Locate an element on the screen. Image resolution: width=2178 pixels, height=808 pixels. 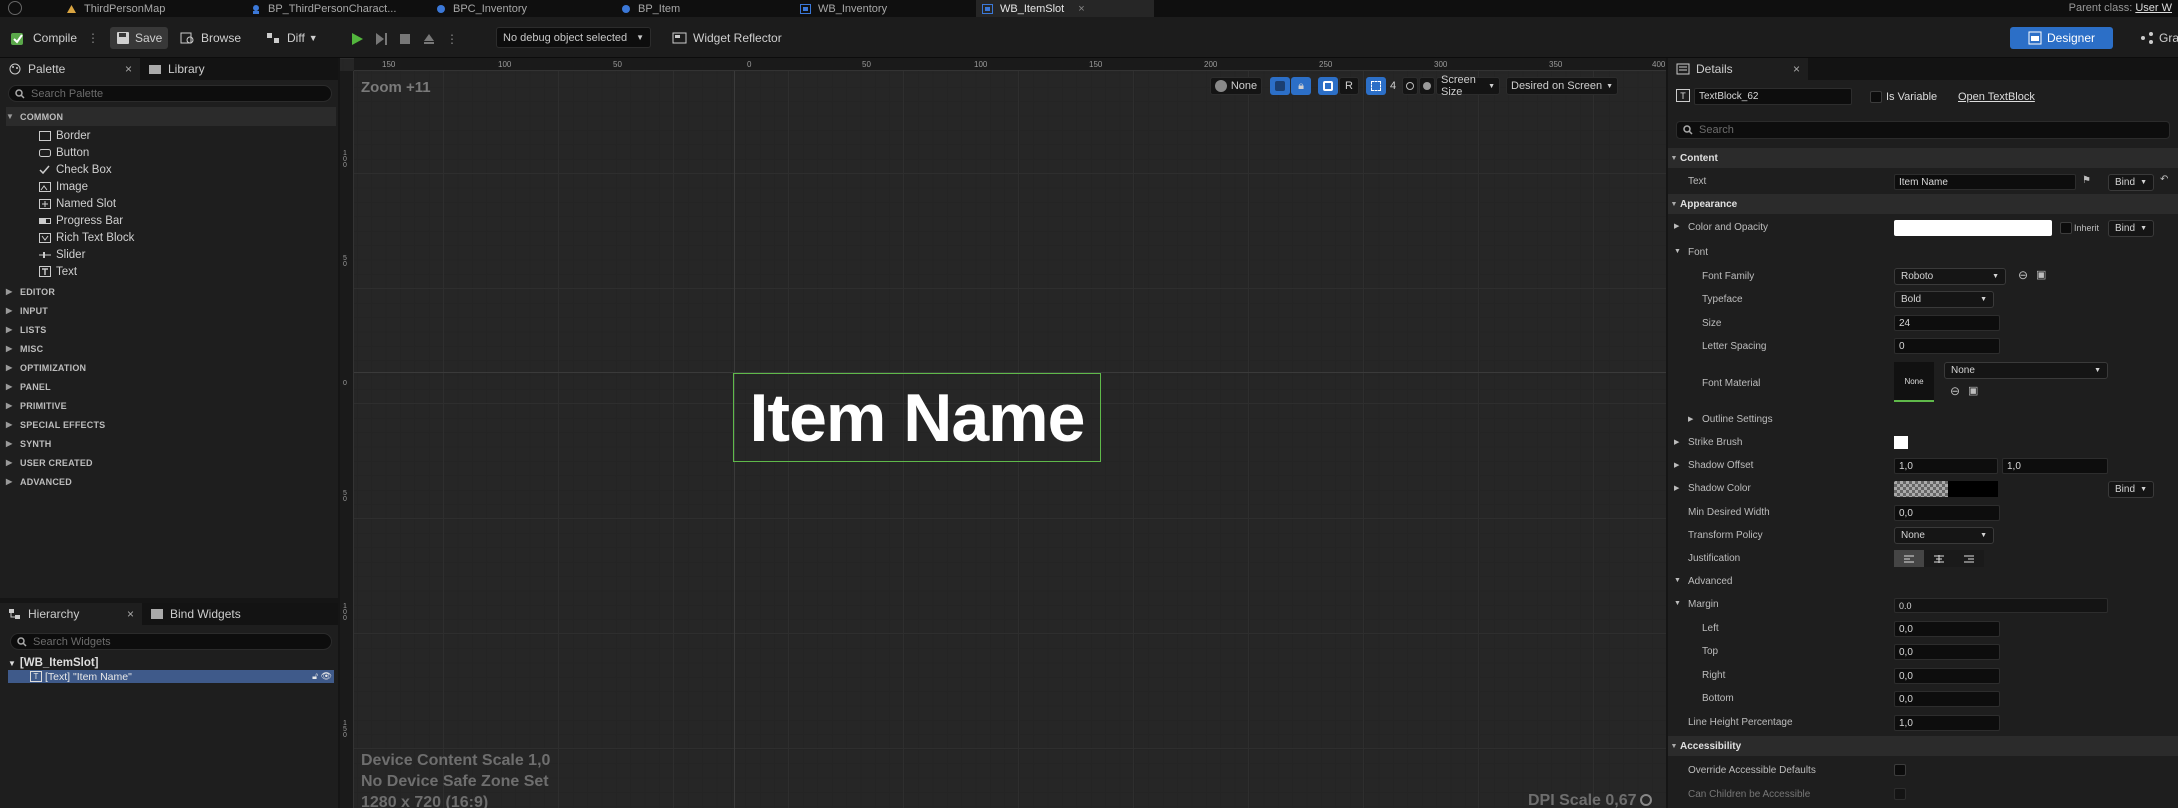
search-widgets-input: Search Widgets is located at coordinates (171, 641).